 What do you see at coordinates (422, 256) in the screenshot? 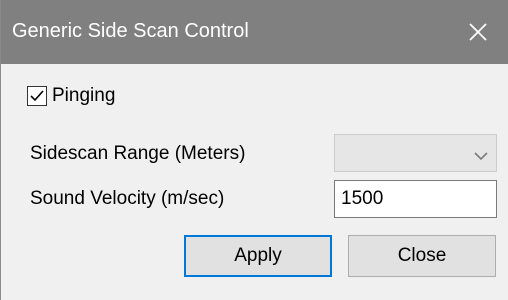
I see `close-button: Close` at bounding box center [422, 256].